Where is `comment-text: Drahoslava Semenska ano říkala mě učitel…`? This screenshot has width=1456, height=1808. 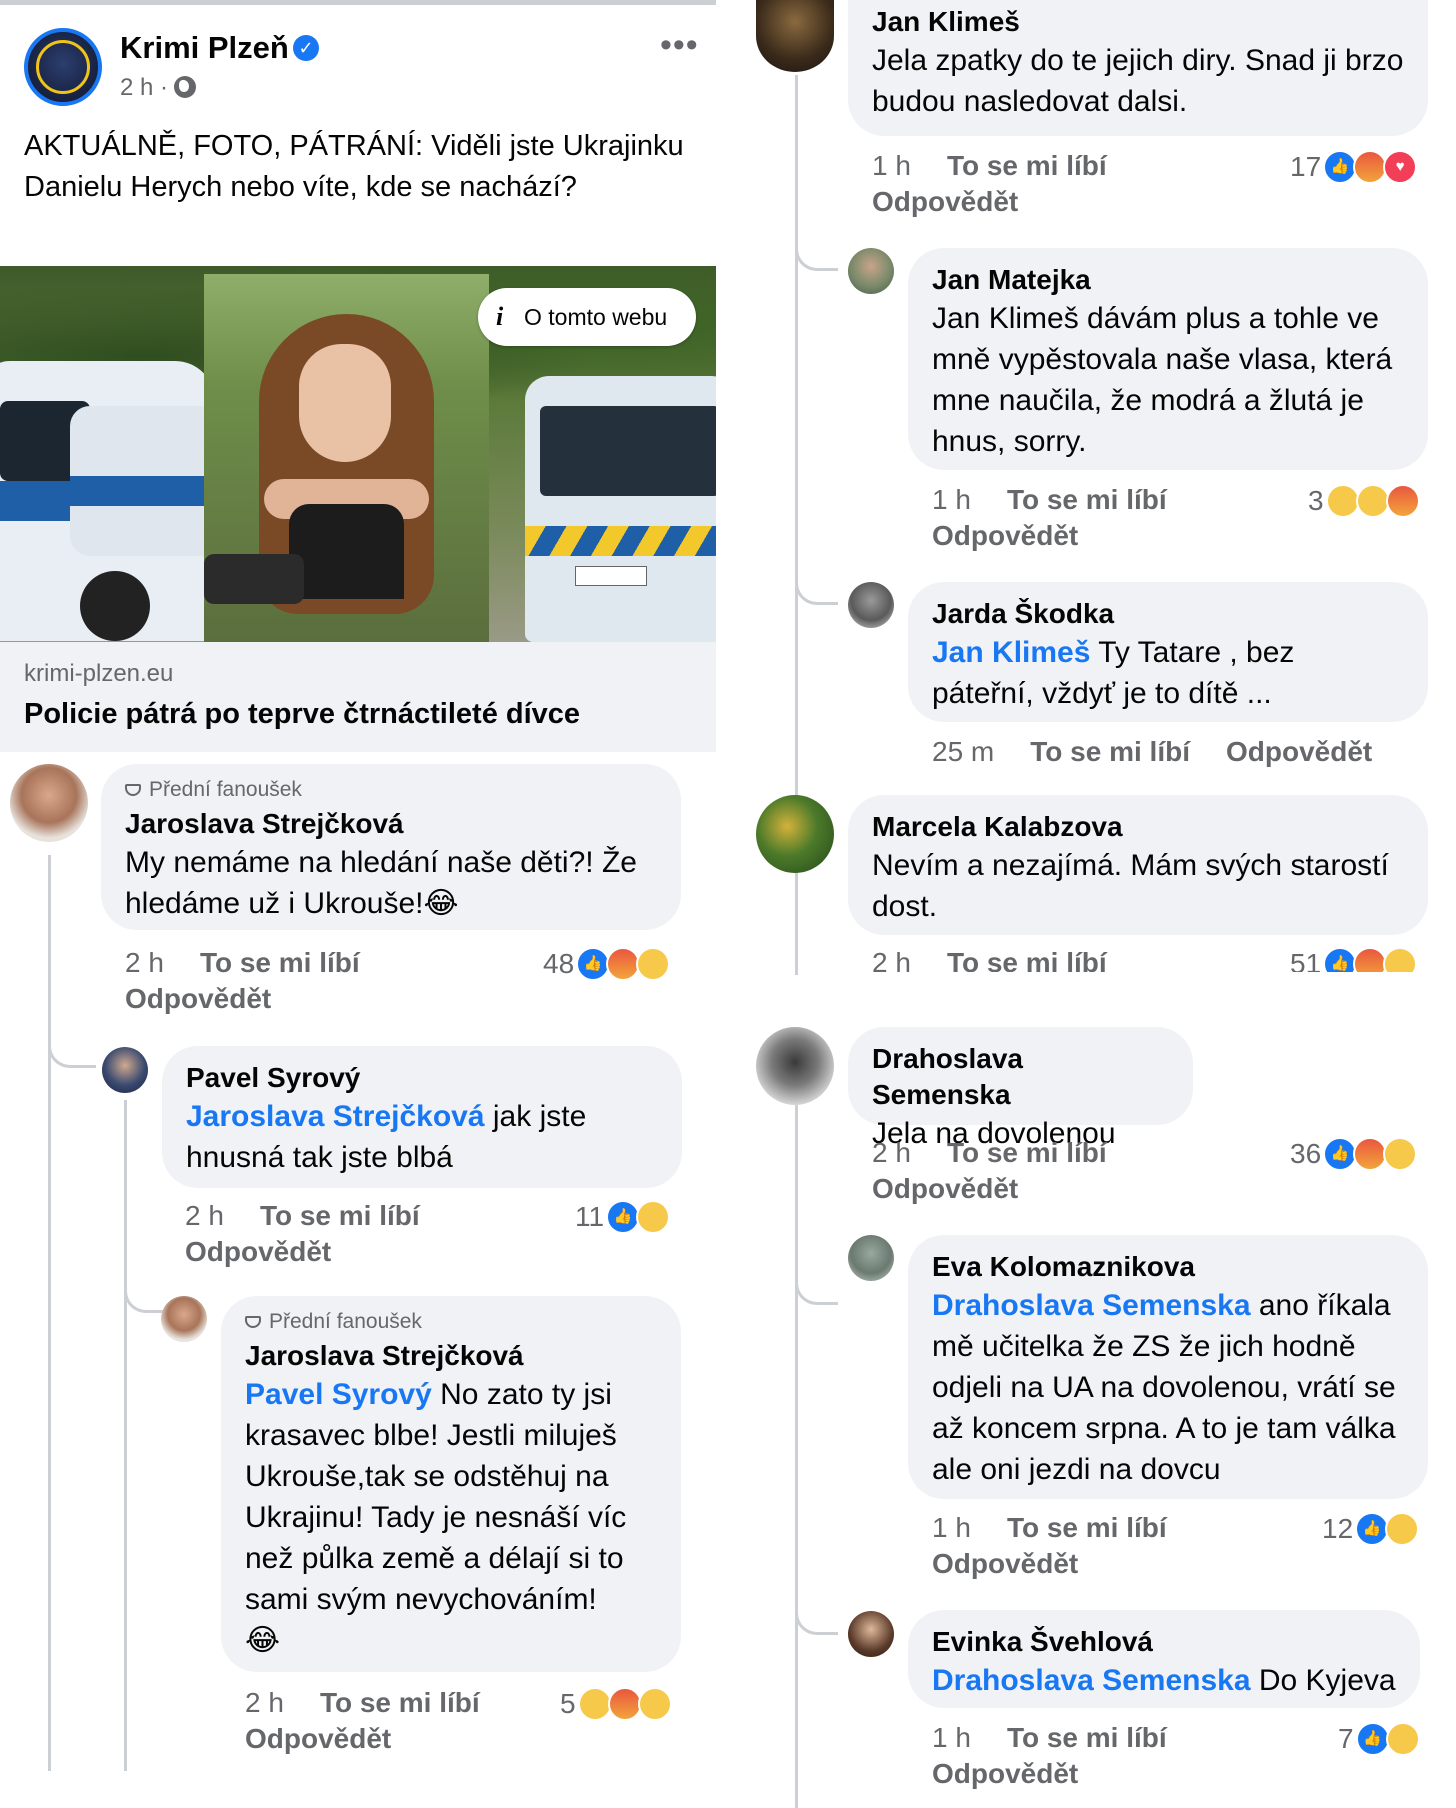 comment-text: Drahoslava Semenska ano říkala mě učitel… is located at coordinates (1164, 1387).